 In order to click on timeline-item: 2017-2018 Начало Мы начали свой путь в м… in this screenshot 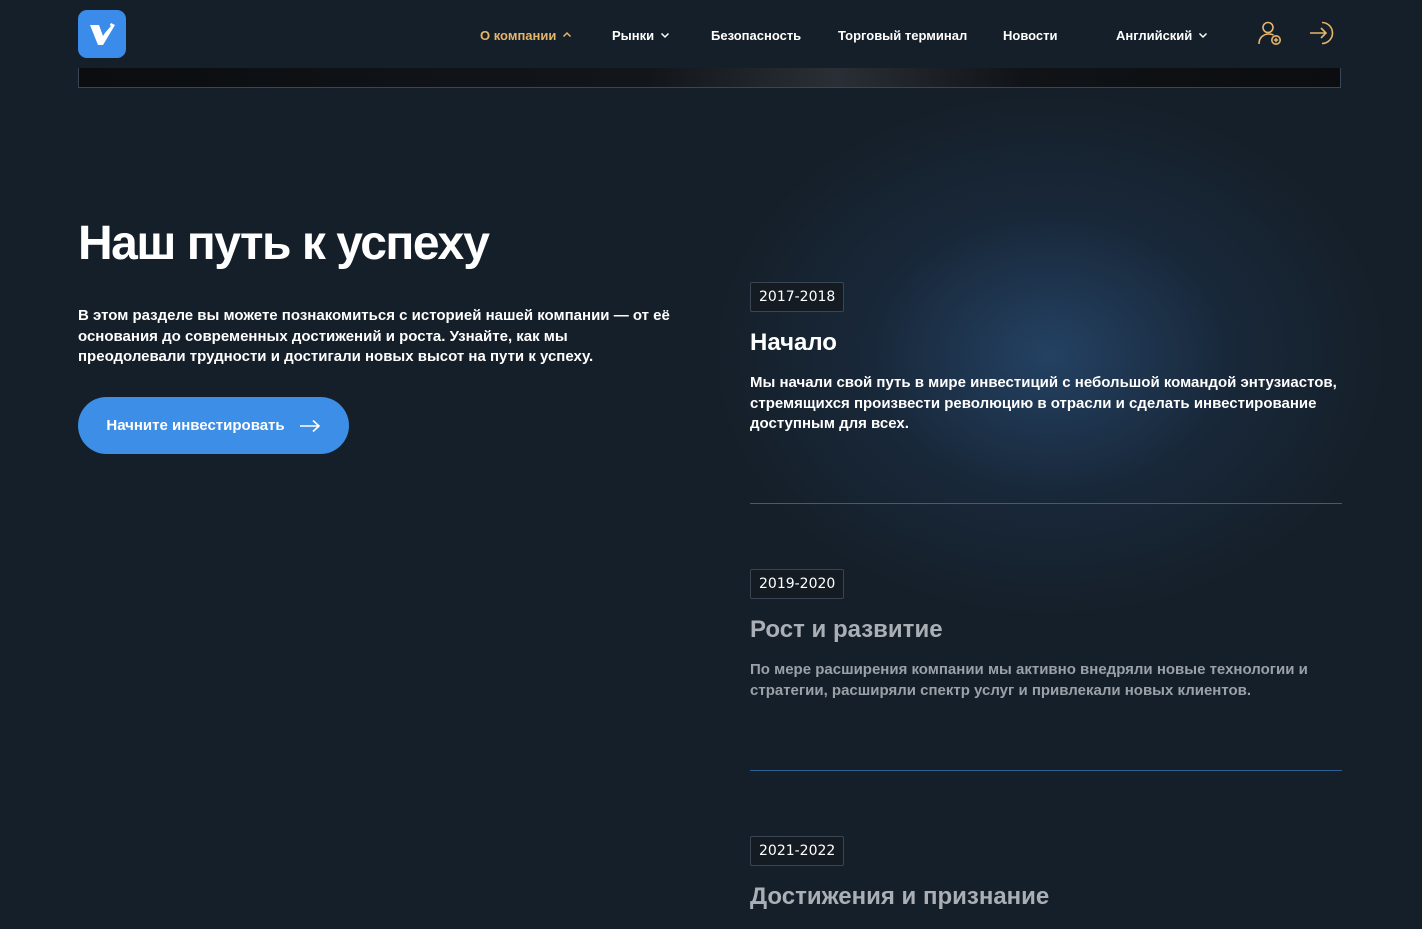, I will do `click(1046, 358)`.